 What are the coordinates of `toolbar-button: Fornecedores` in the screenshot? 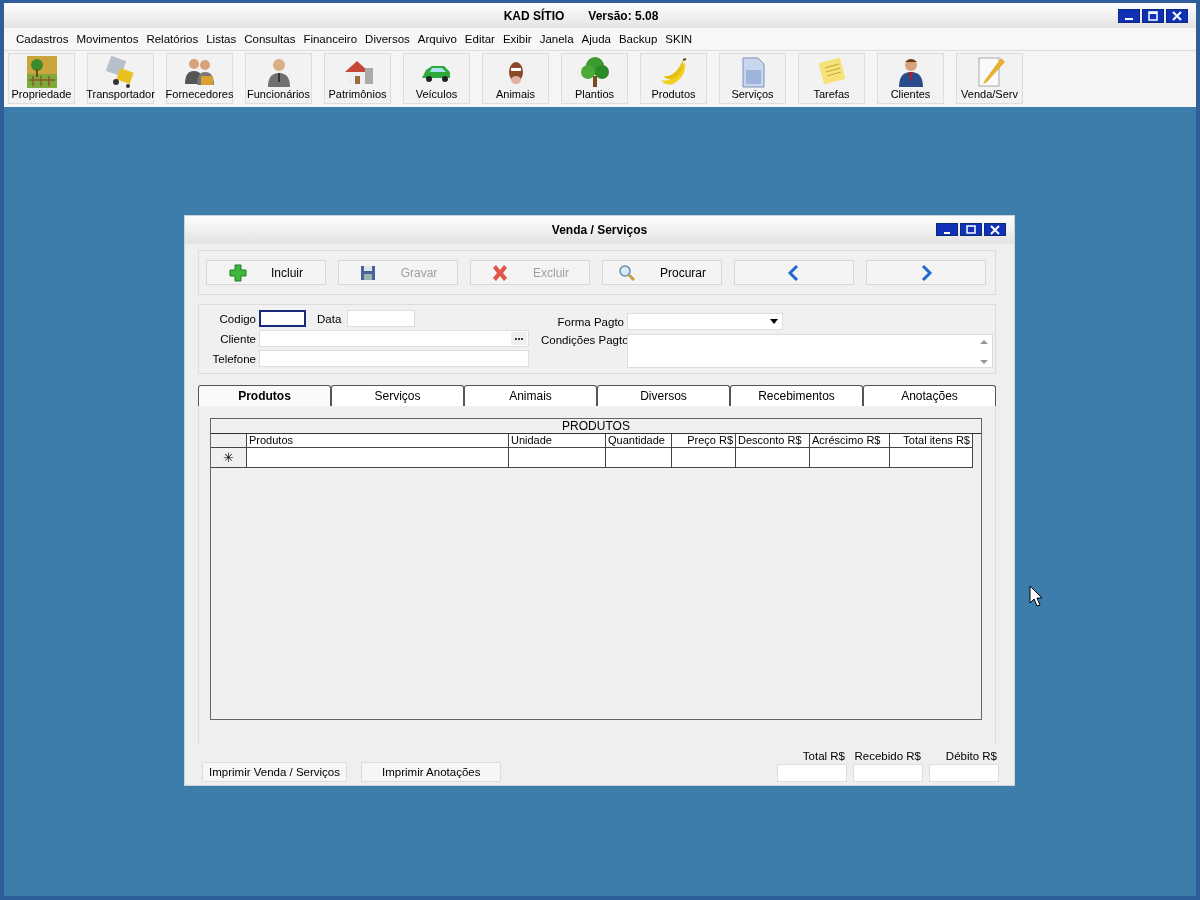 It's located at (199, 78).